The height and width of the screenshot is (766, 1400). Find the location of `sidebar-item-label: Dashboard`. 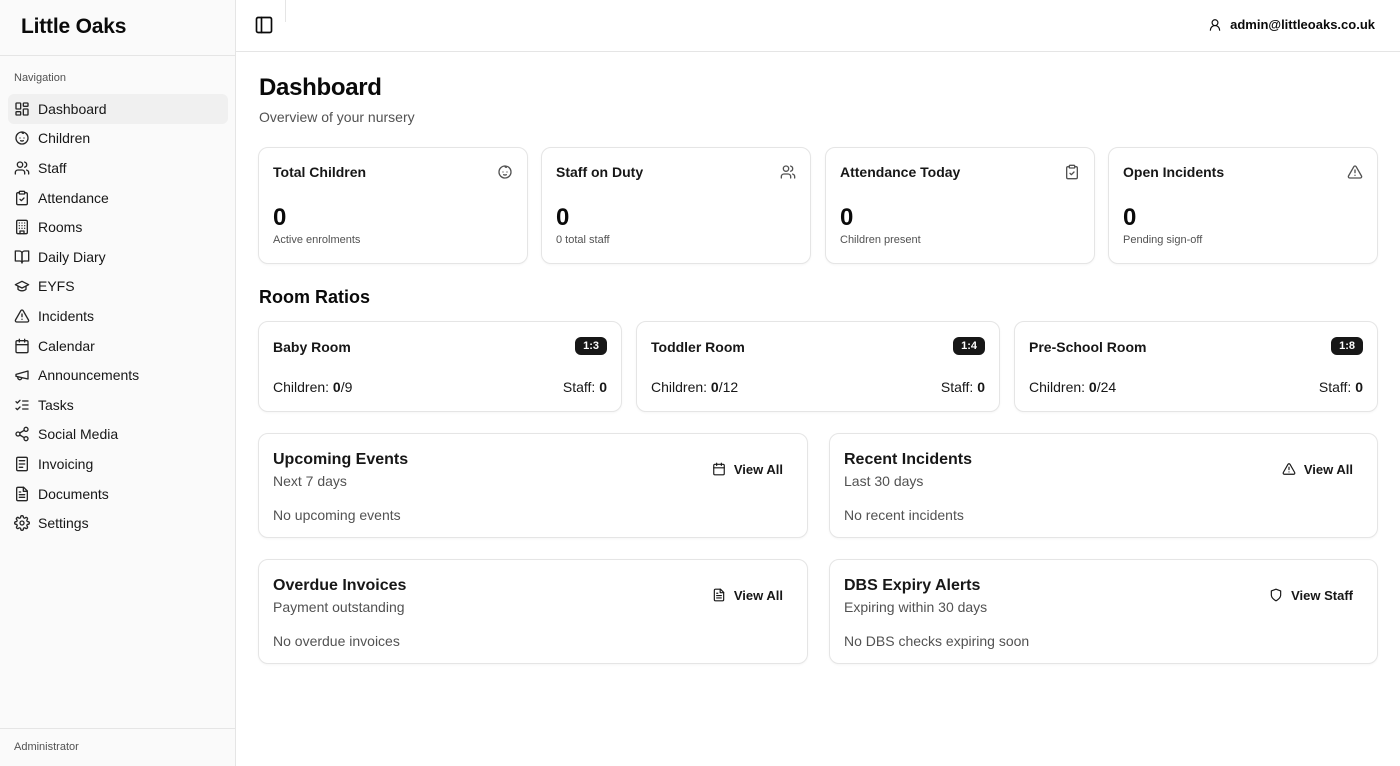

sidebar-item-label: Dashboard is located at coordinates (72, 108).